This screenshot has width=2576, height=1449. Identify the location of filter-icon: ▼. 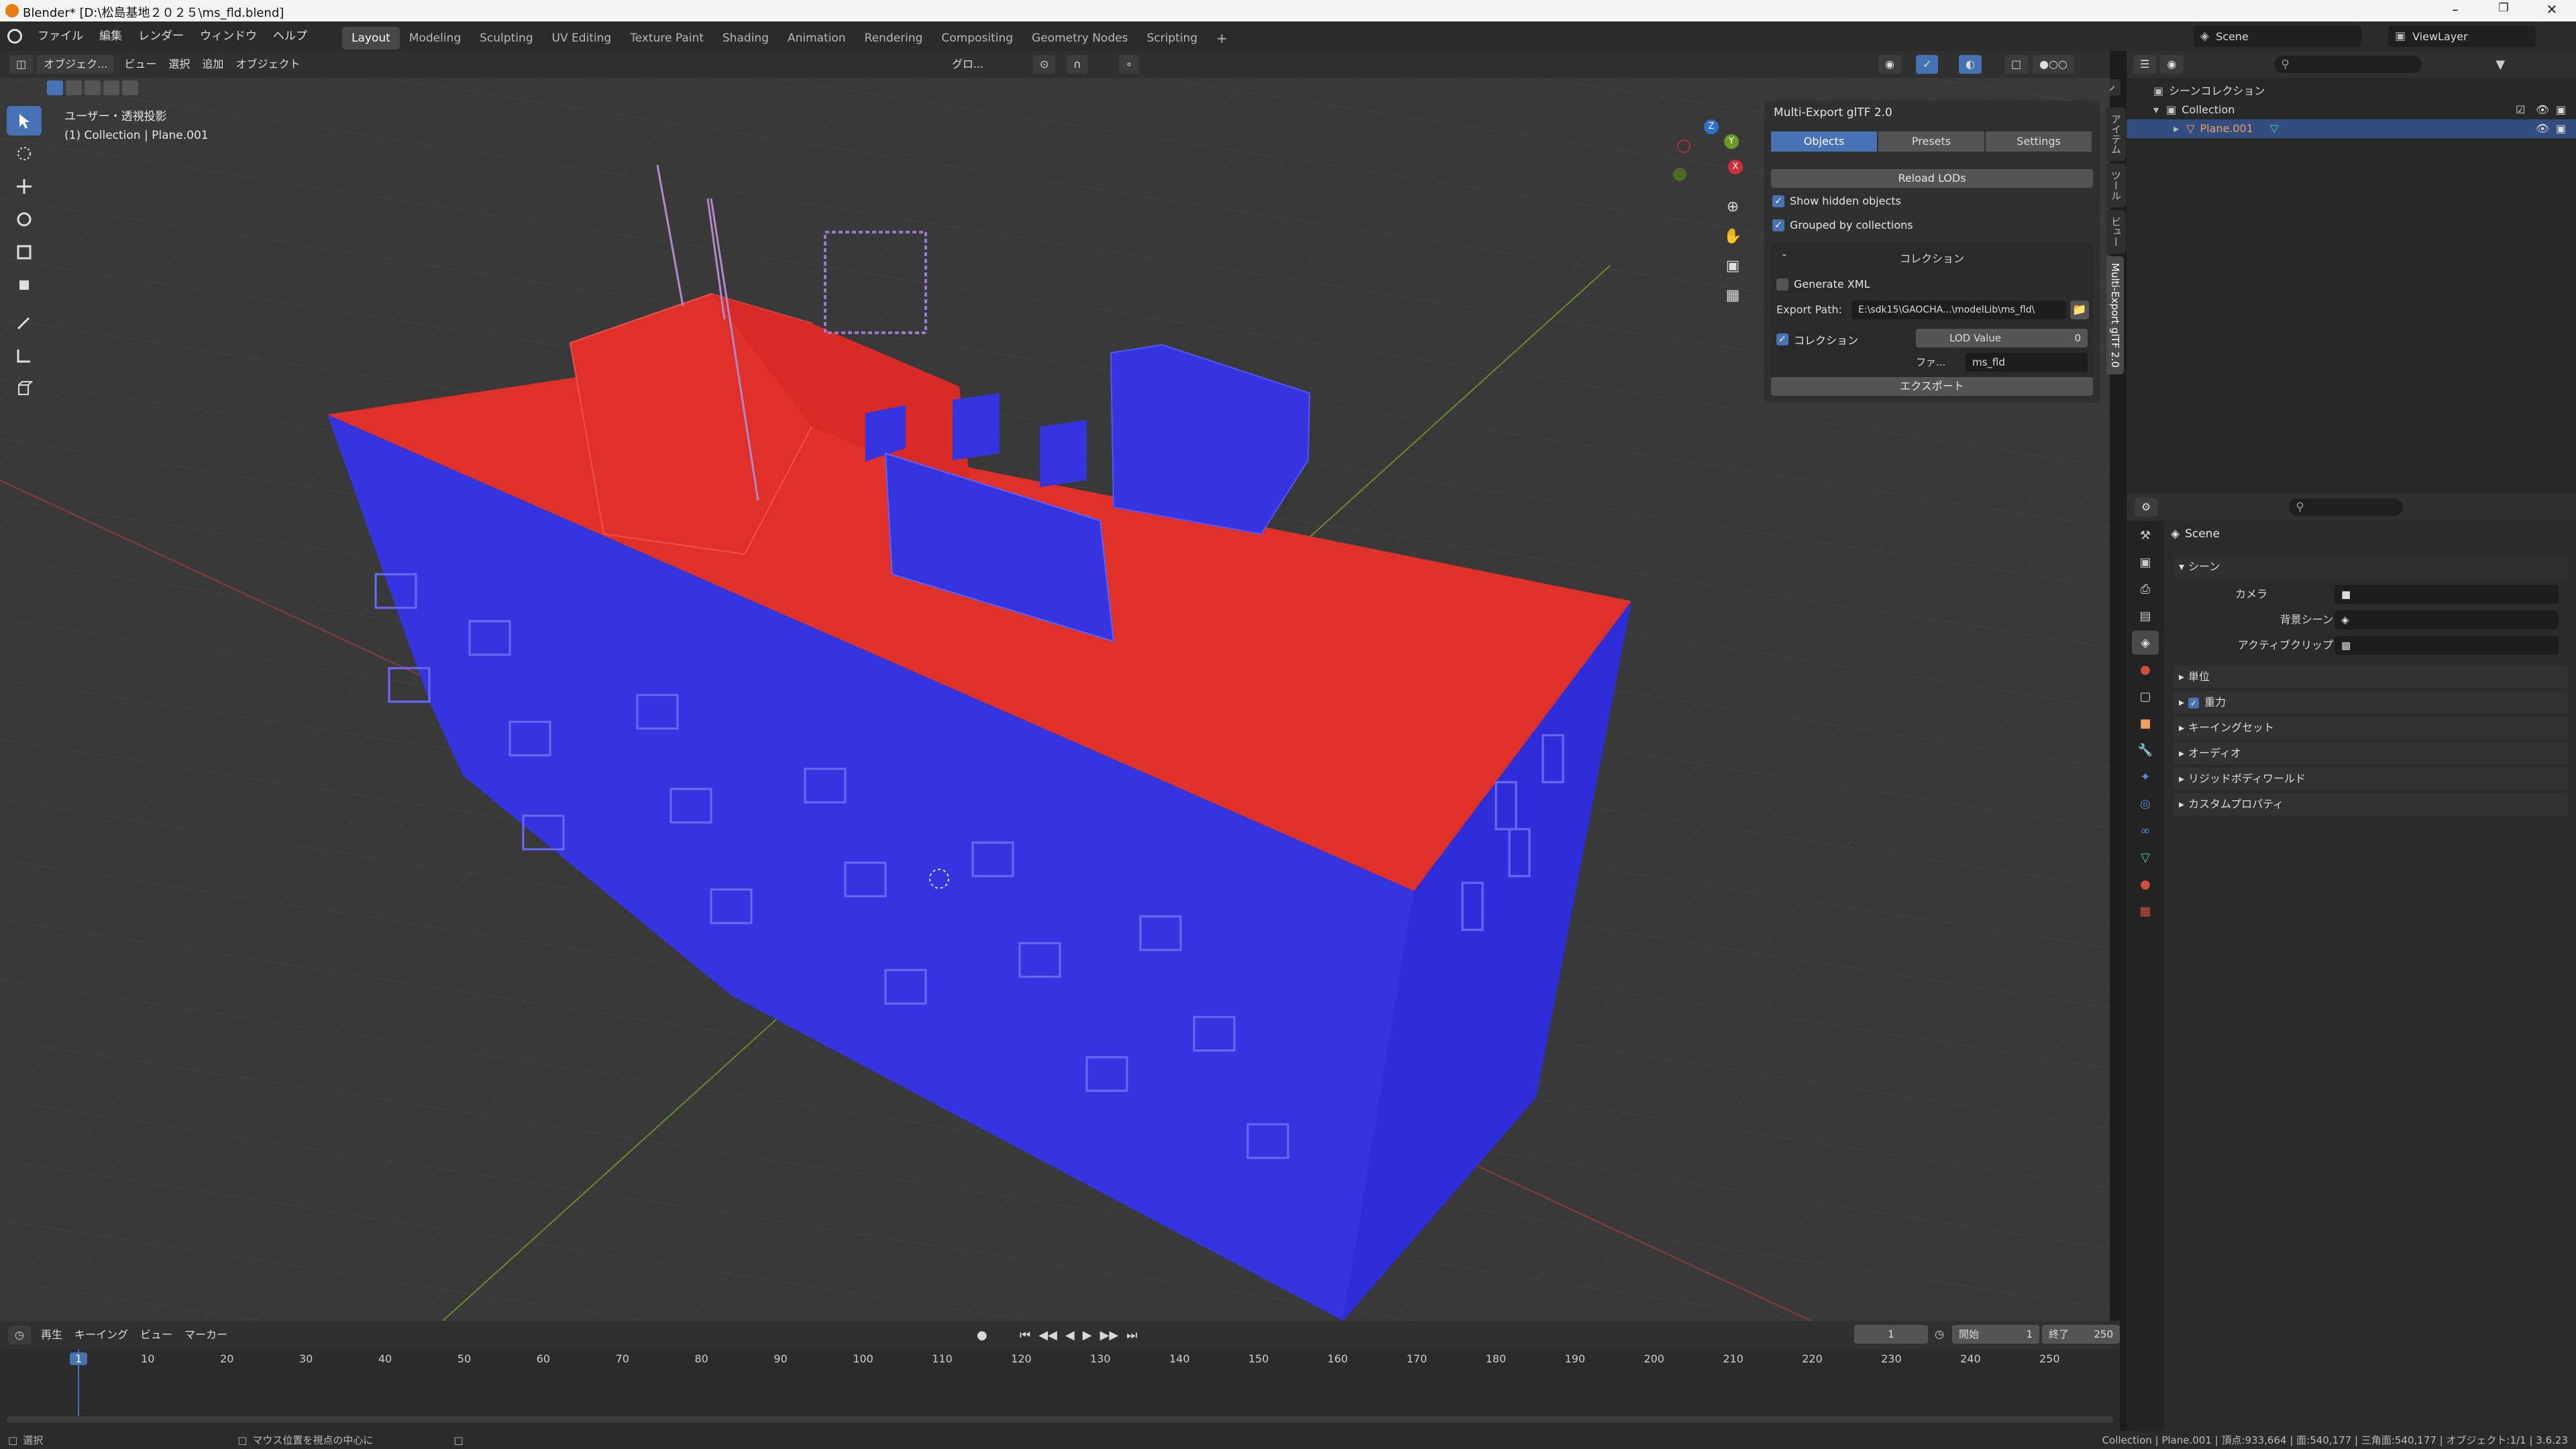
(2500, 65).